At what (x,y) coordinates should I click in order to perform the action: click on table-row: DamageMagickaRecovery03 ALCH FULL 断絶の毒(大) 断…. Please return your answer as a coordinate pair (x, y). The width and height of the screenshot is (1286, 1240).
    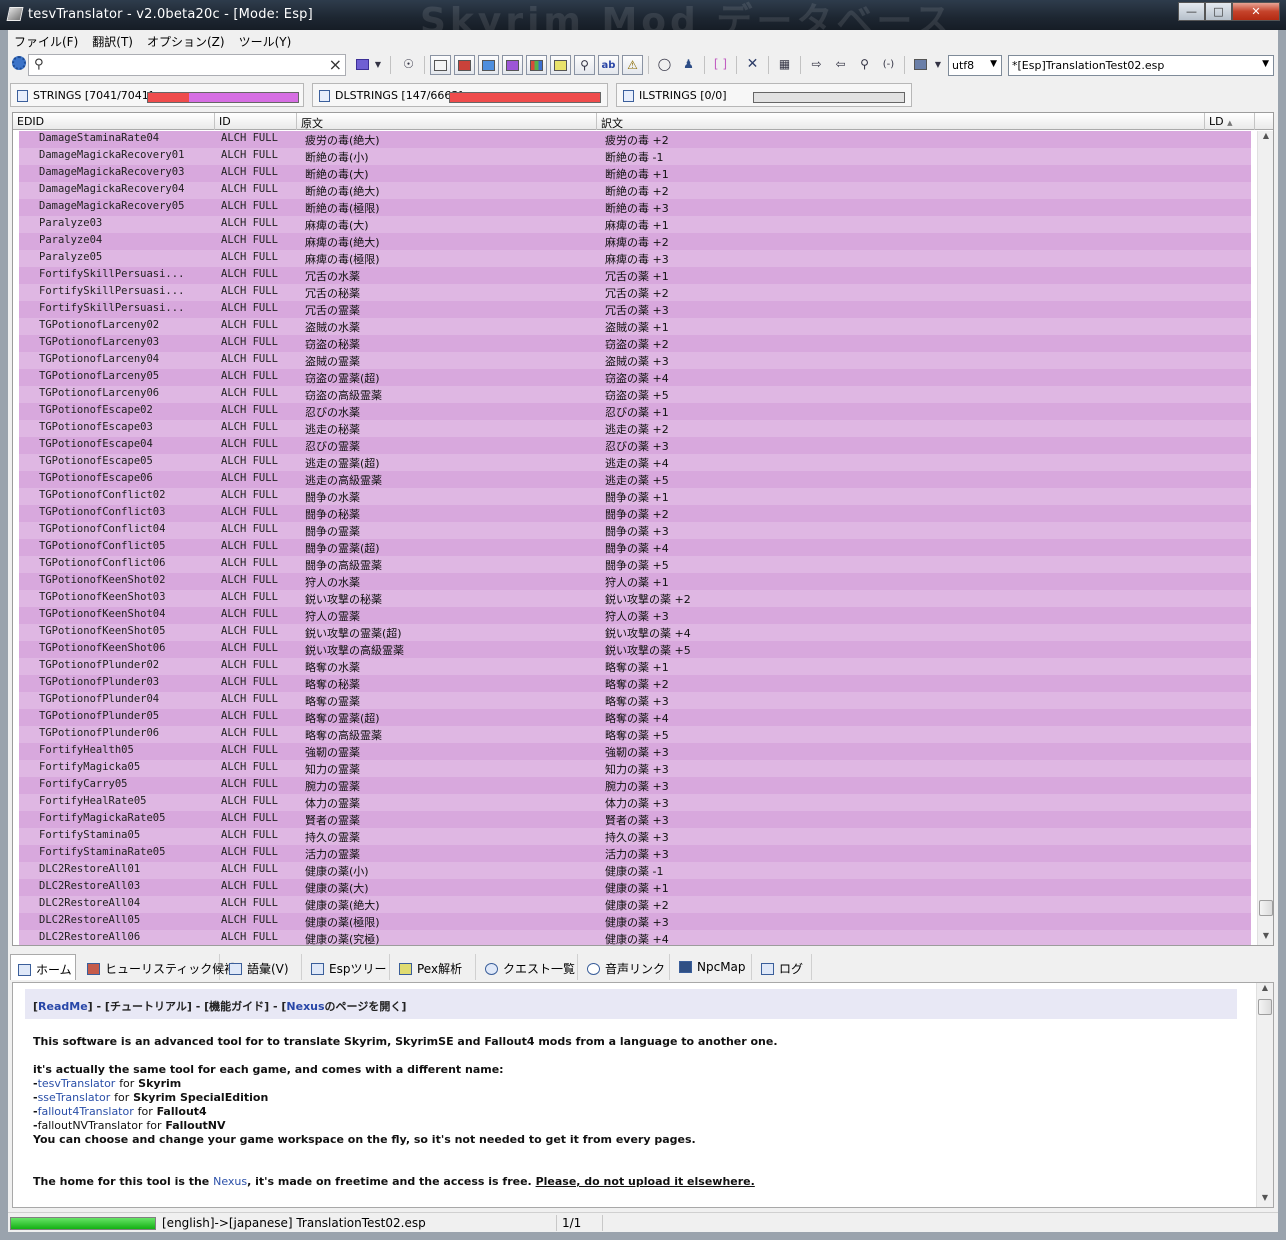
    Looking at the image, I should click on (635, 173).